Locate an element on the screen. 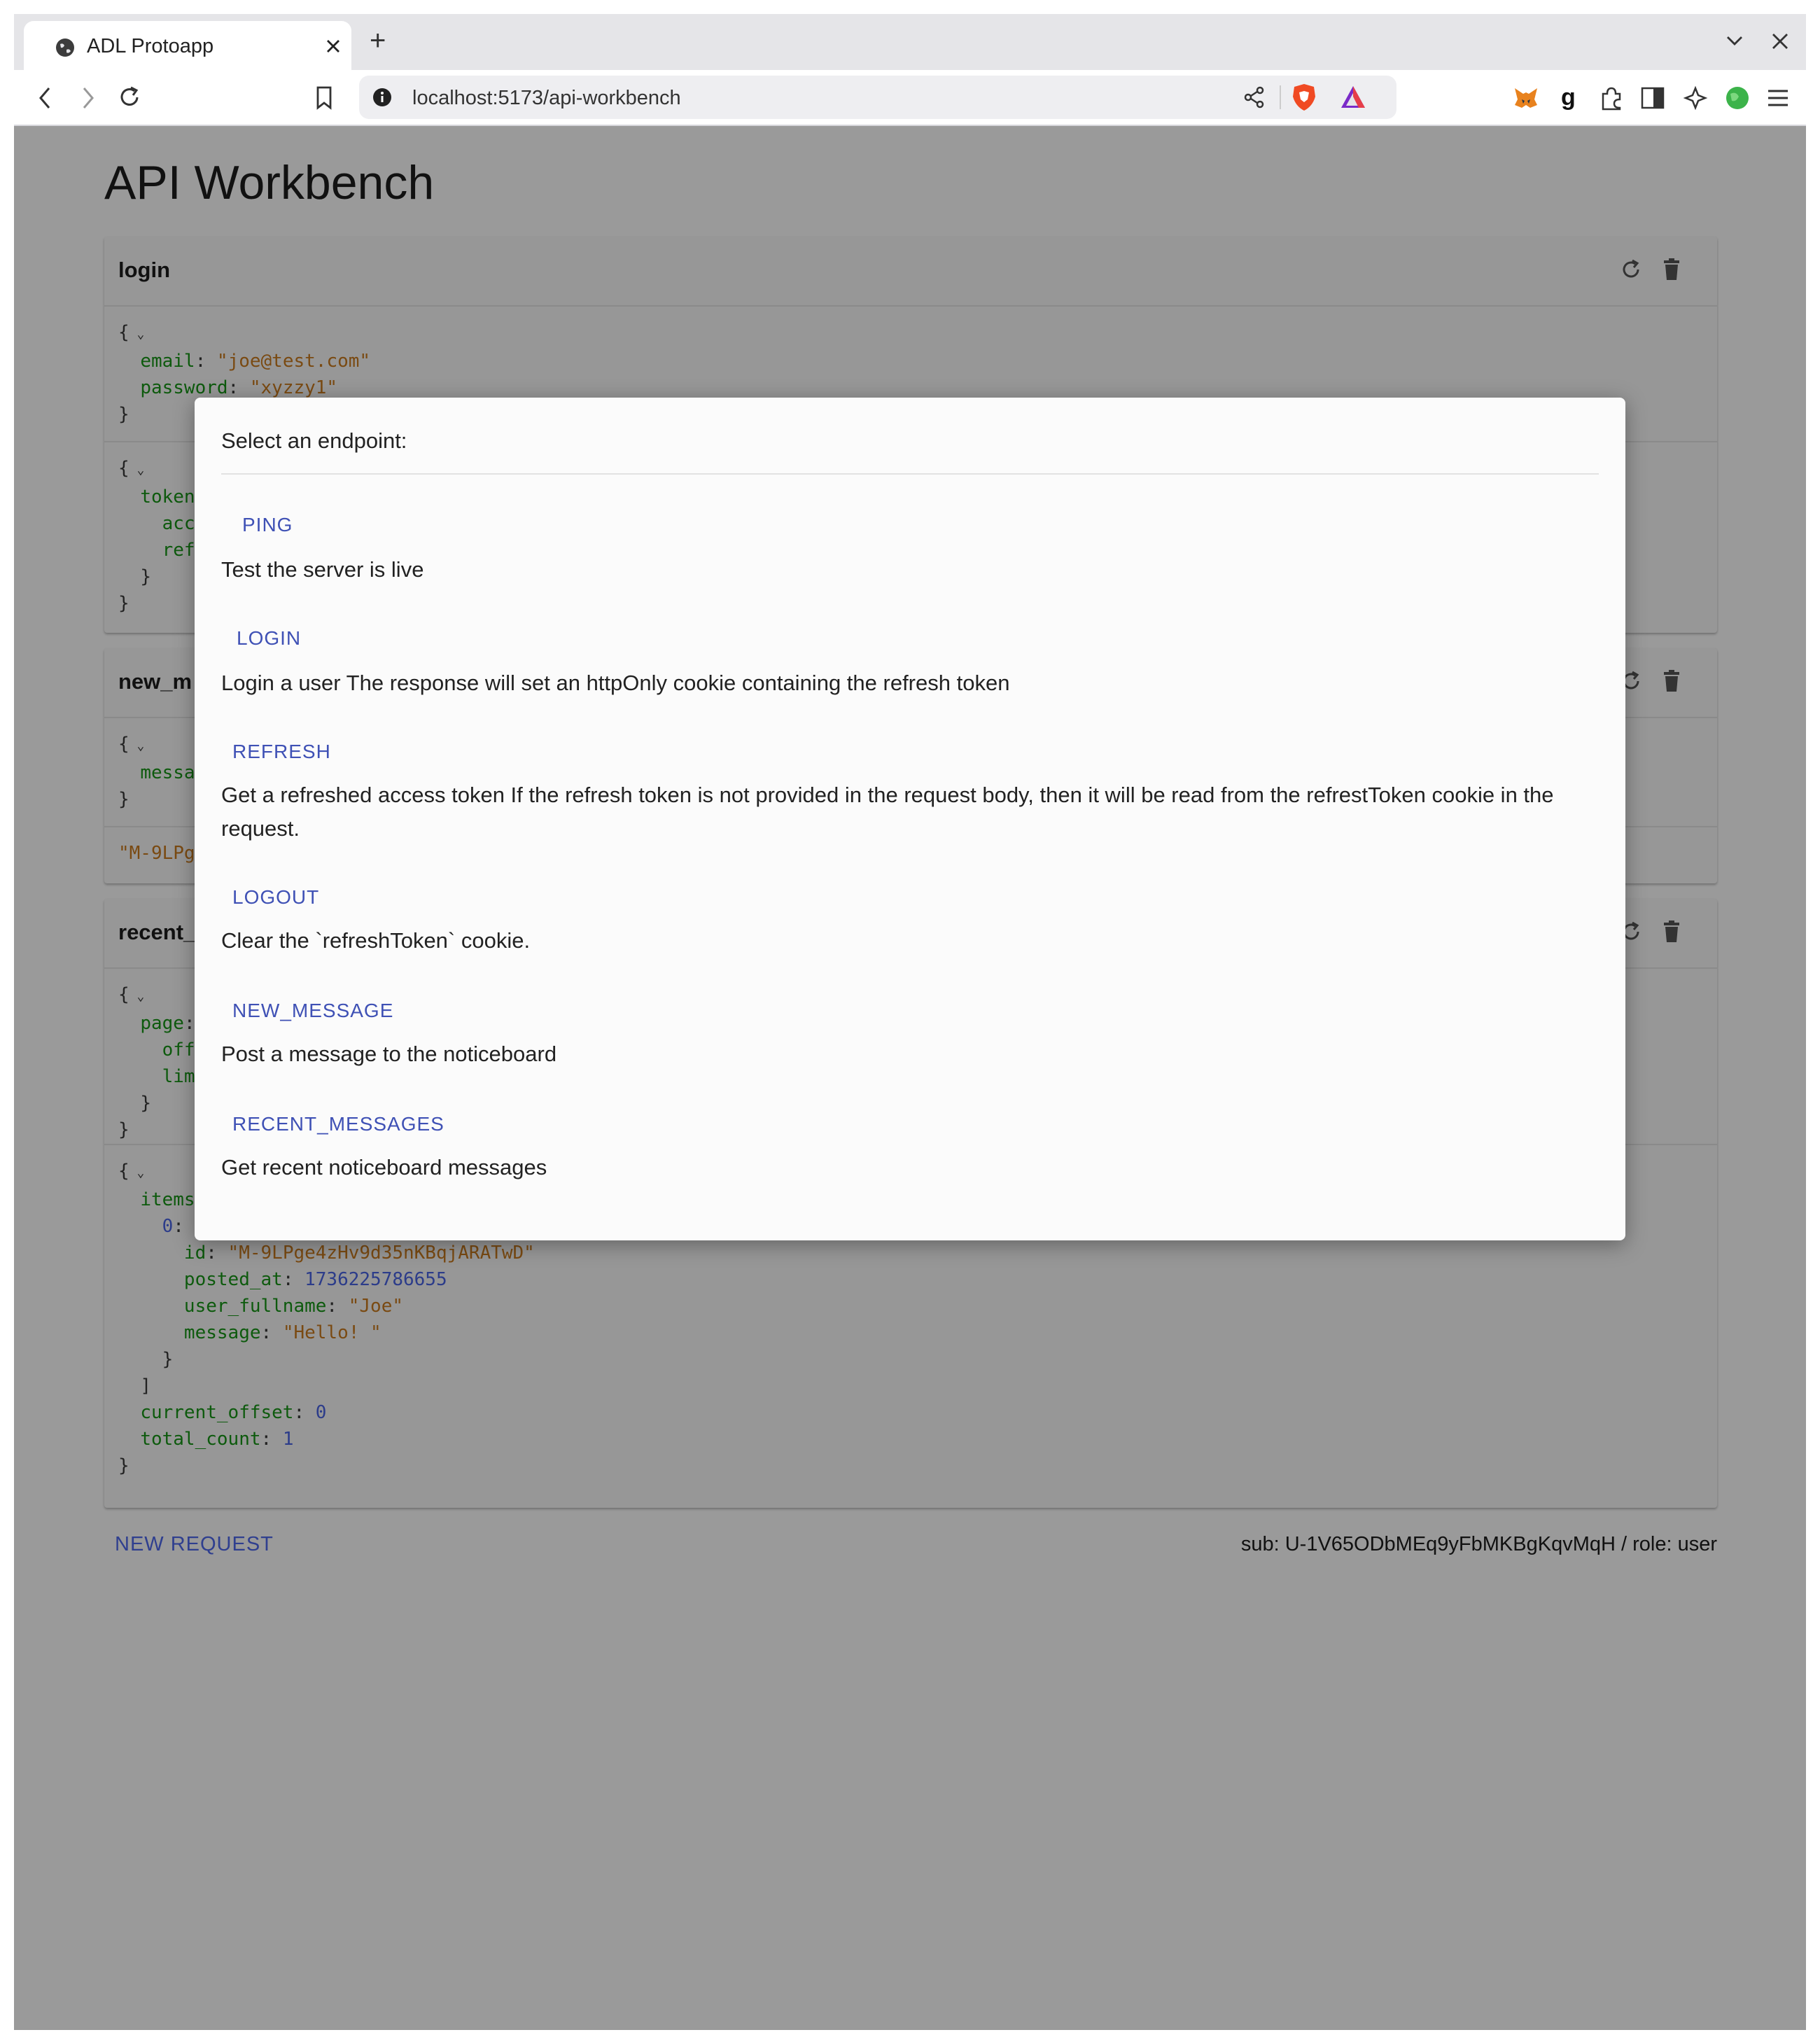 The image size is (1820, 2044). grammarly-extension-icon: g is located at coordinates (1569, 98).